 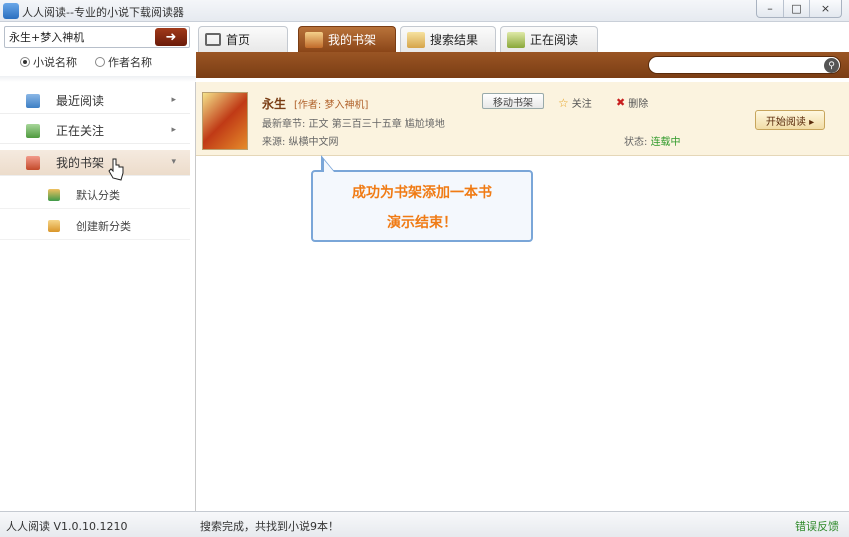 I want to click on radio-novel-name-label: 小说名称, so click(x=55, y=62).